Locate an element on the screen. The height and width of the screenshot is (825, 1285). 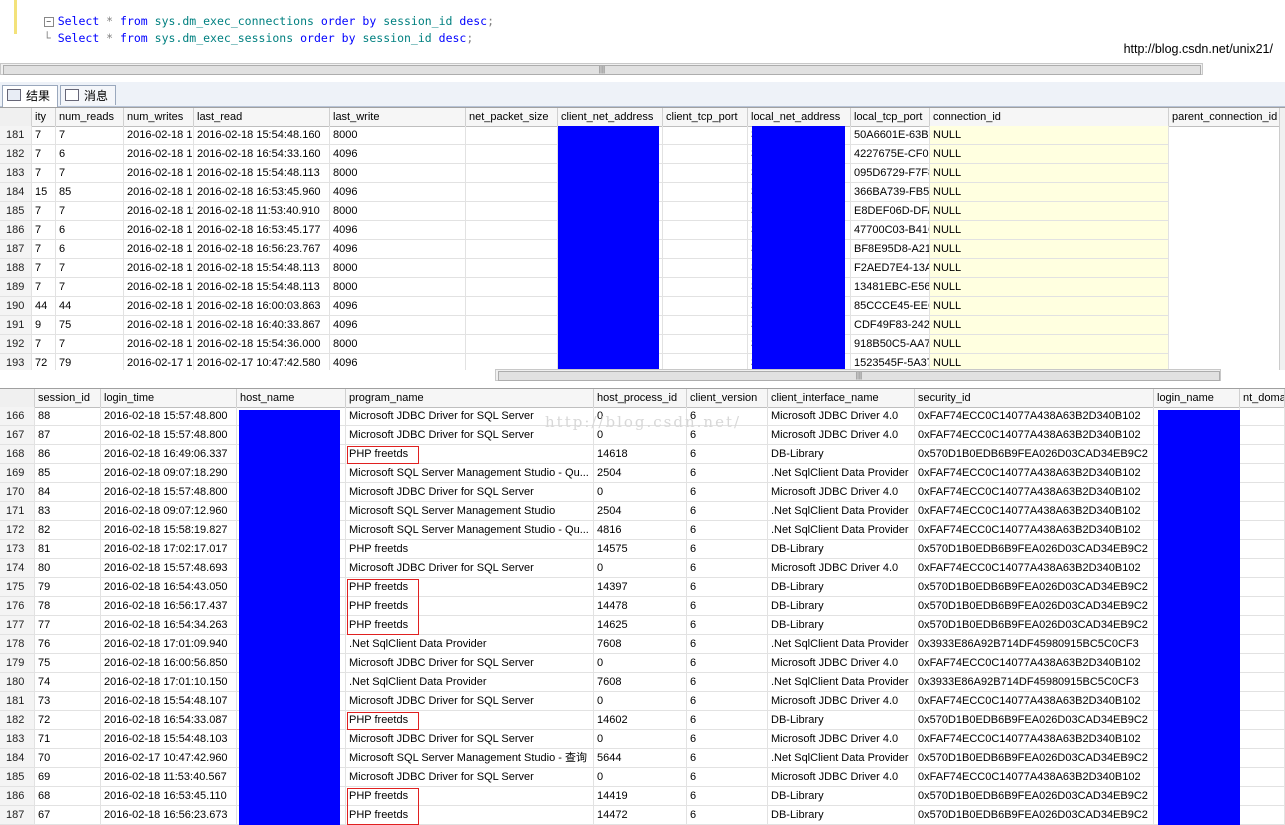
table-cell: 8000 is located at coordinates (398, 268).